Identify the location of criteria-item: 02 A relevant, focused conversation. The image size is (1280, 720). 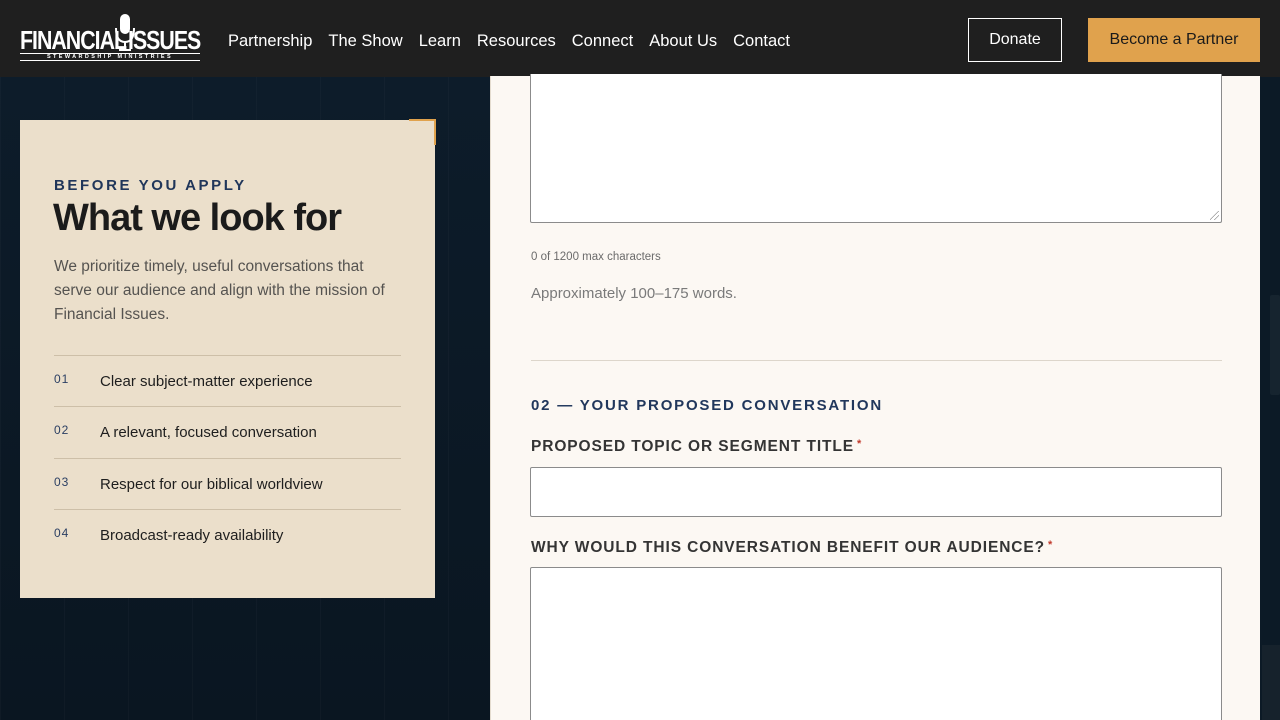
(227, 431).